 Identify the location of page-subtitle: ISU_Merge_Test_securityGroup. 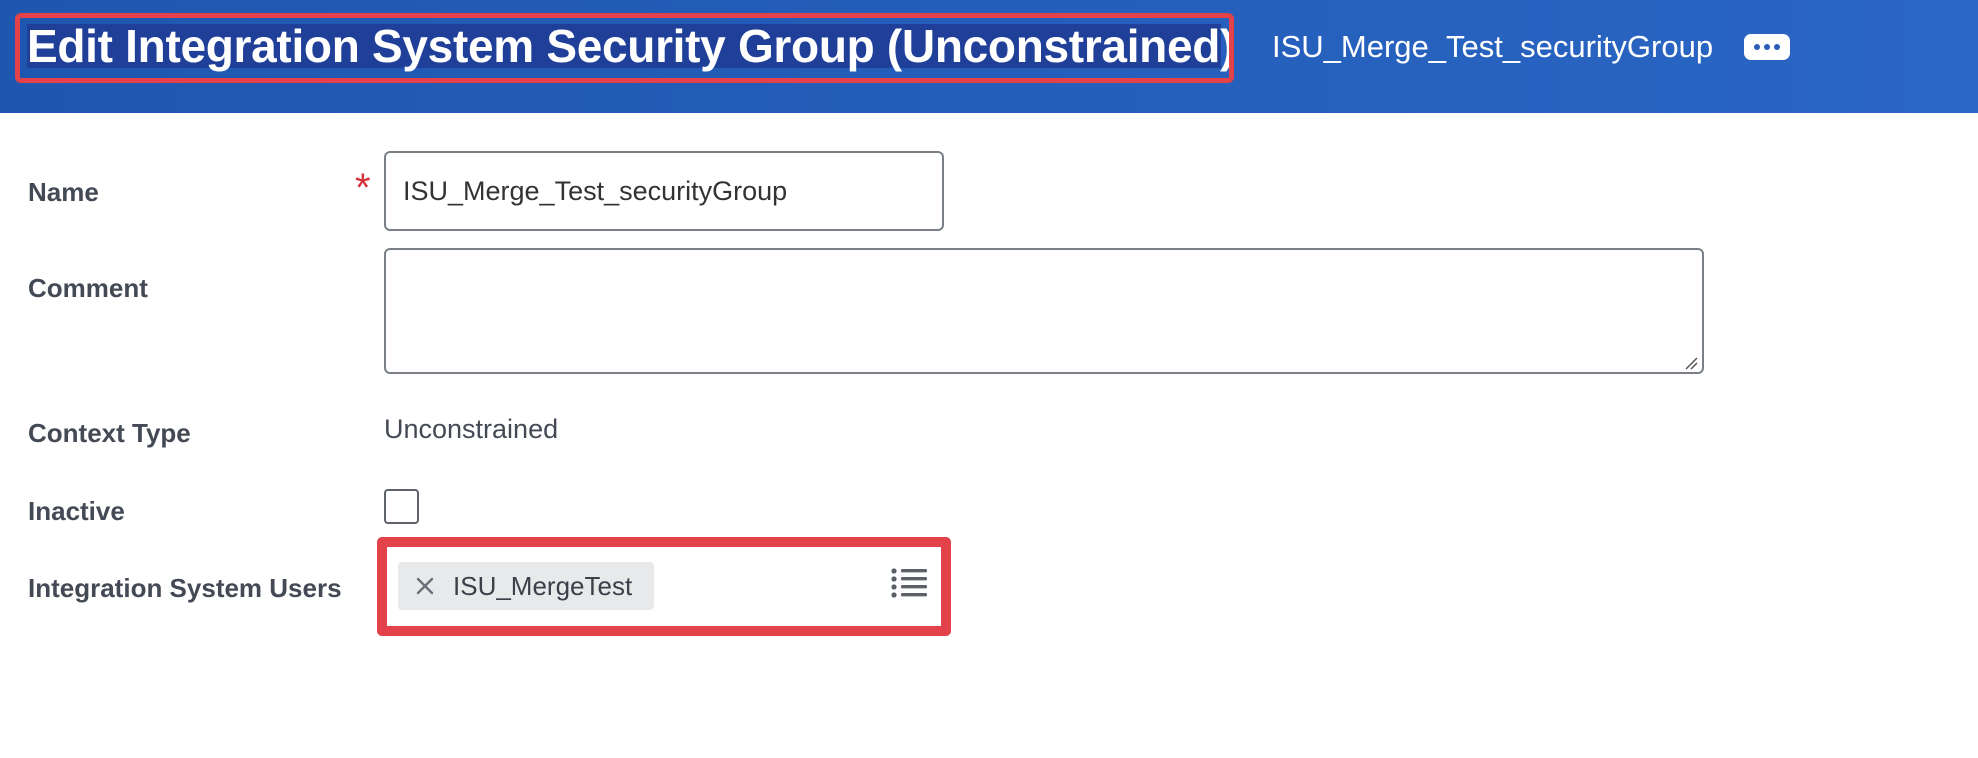
(1492, 47).